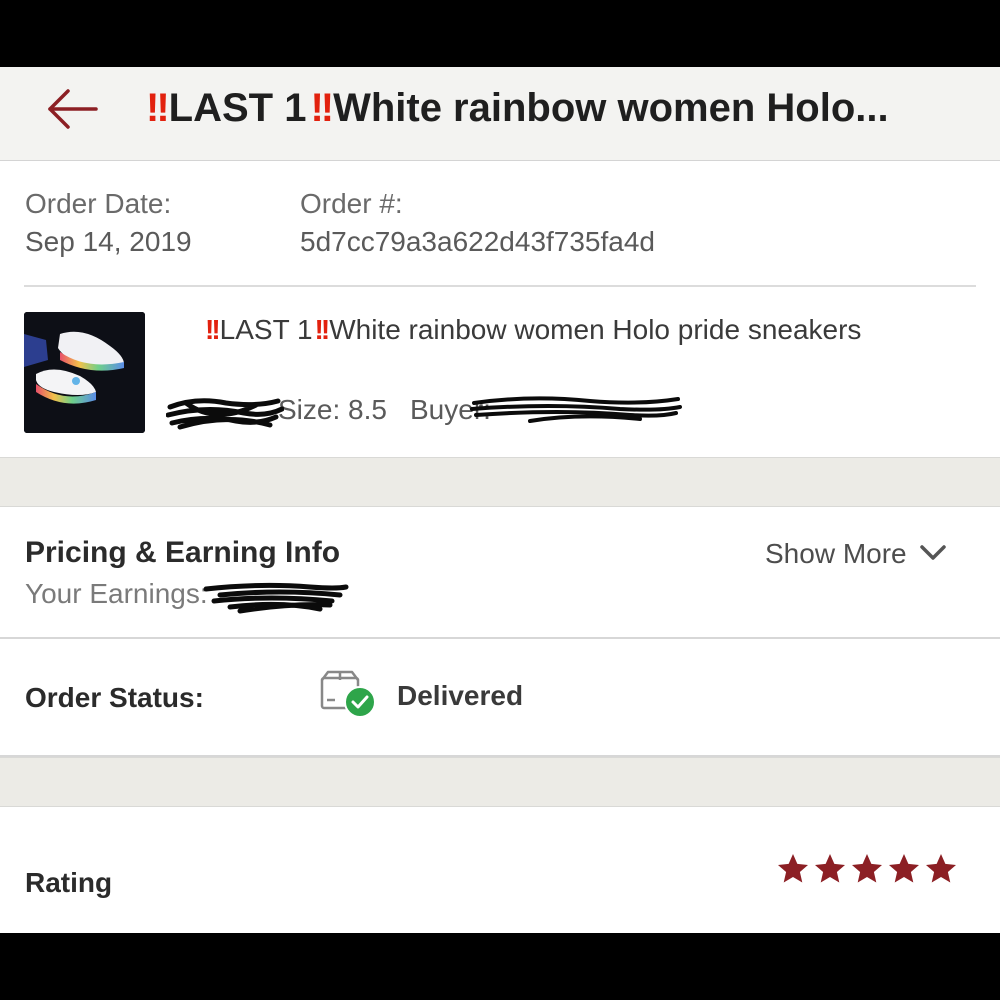 The width and height of the screenshot is (1000, 1000). What do you see at coordinates (478, 241) in the screenshot?
I see `order-number-value: 5d7cc79a3a622d43f735fa4d` at bounding box center [478, 241].